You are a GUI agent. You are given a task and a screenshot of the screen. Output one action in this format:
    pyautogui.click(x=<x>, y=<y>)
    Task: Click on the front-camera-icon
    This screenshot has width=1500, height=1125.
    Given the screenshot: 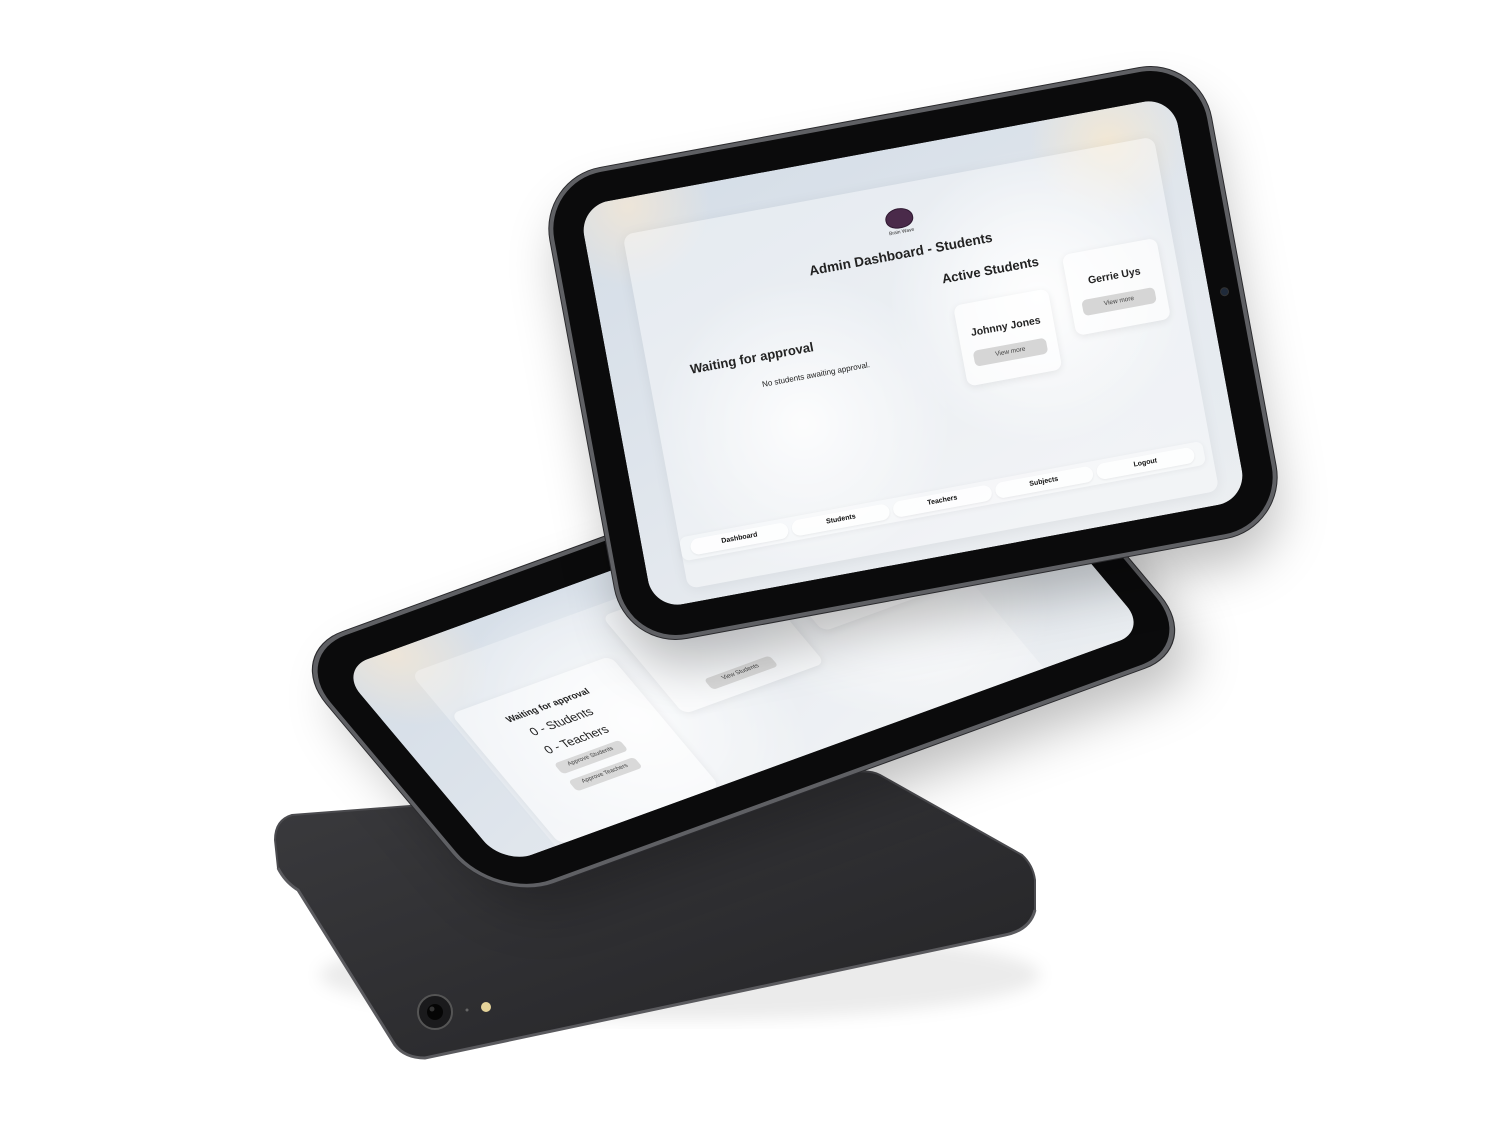 What is the action you would take?
    pyautogui.click(x=1224, y=291)
    